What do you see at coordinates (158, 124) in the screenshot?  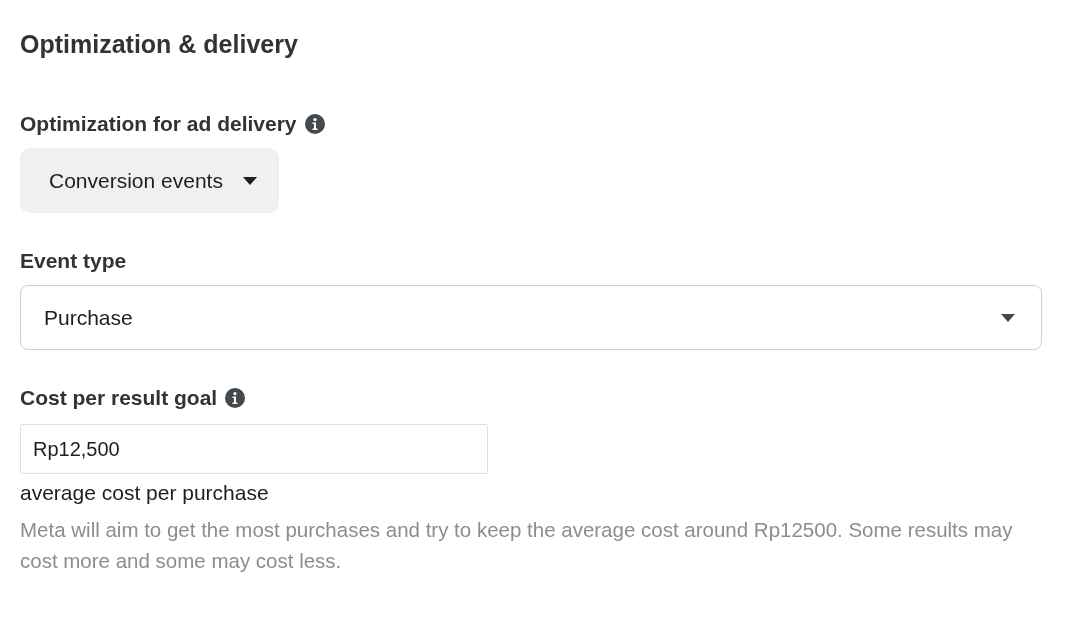 I see `field-label: Optimization for ad delivery` at bounding box center [158, 124].